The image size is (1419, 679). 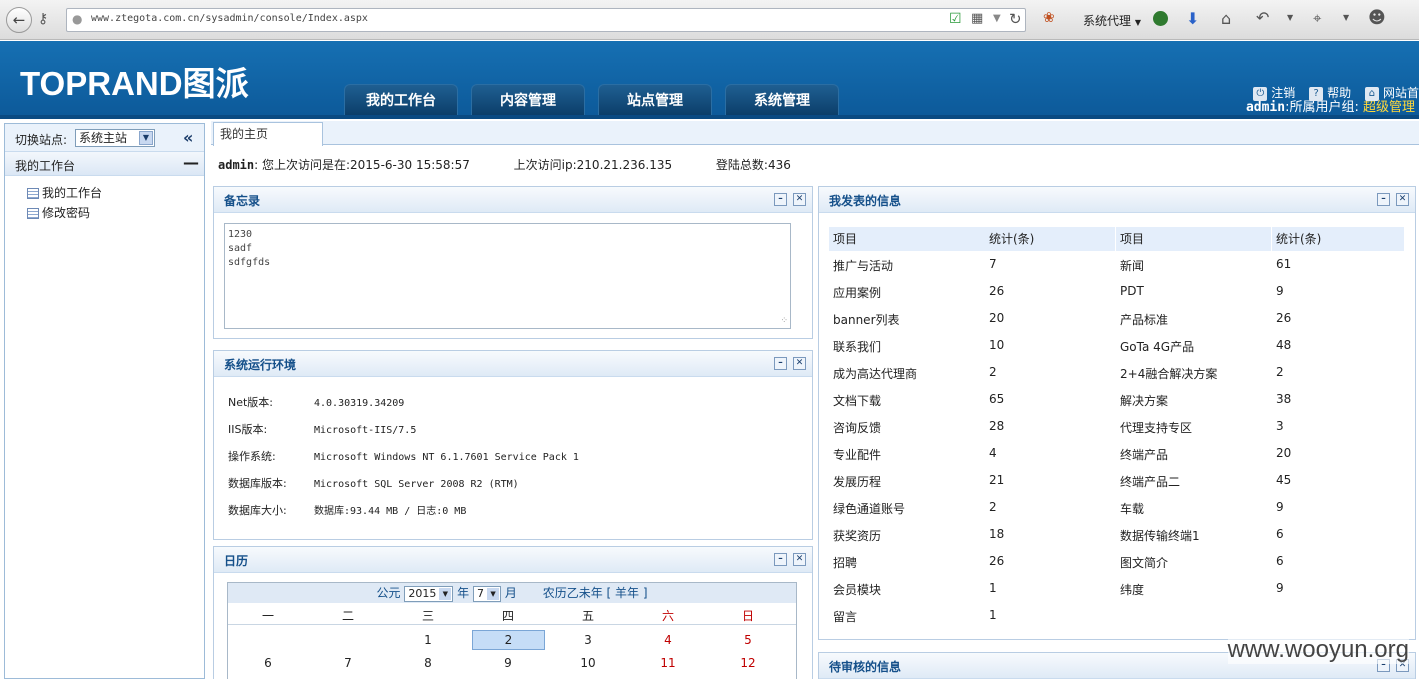 I want to click on calendar-day: 12, so click(x=748, y=663).